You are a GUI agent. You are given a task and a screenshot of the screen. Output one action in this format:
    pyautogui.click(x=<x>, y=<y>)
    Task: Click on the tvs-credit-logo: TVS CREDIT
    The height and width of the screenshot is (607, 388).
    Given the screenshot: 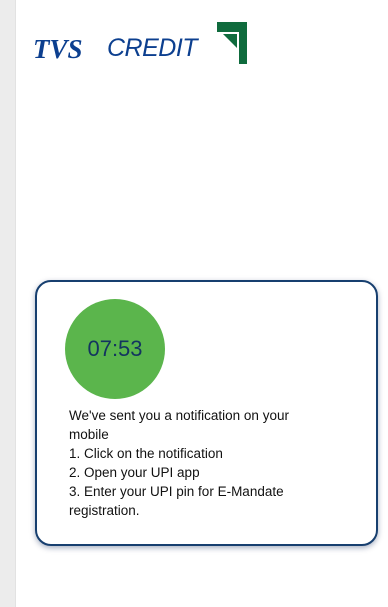 What is the action you would take?
    pyautogui.click(x=140, y=44)
    